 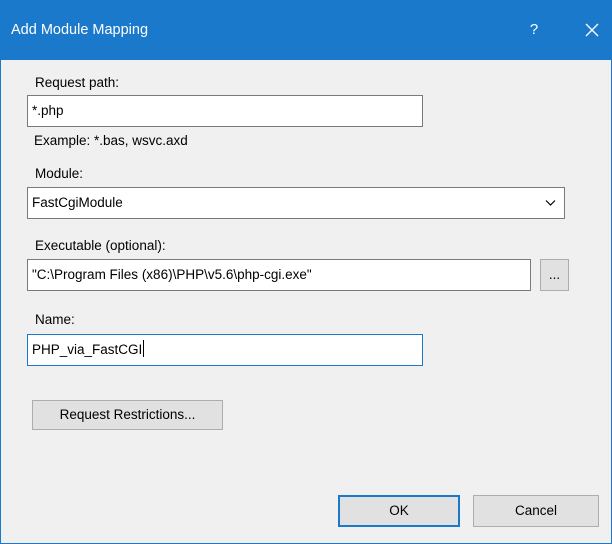 I want to click on title-bar: Add Module Mapping ?, so click(x=306, y=30).